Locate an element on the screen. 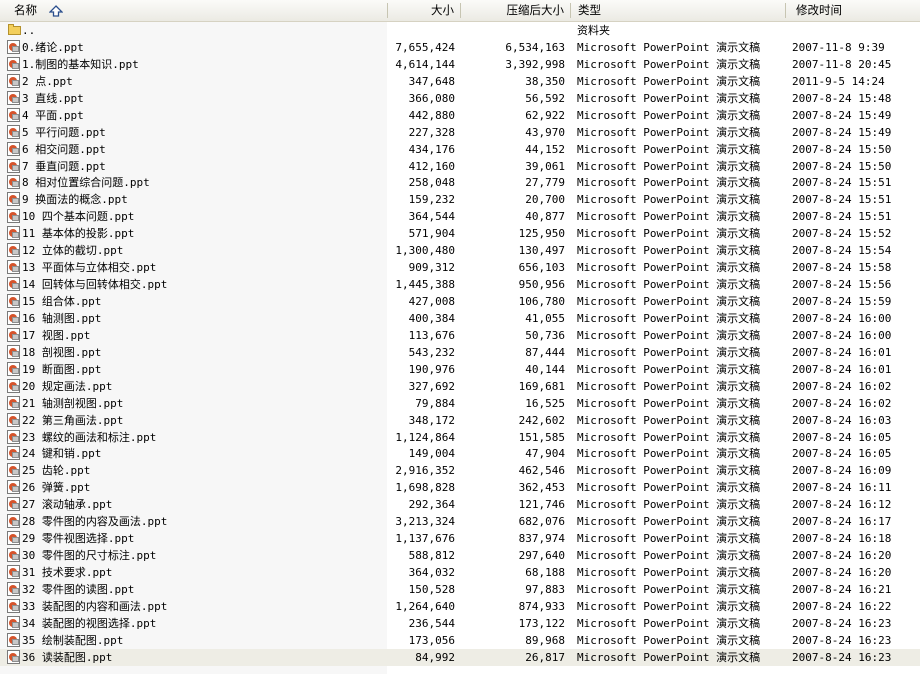 This screenshot has width=920, height=674. file-compressed-size: 44,152 is located at coordinates (545, 149).